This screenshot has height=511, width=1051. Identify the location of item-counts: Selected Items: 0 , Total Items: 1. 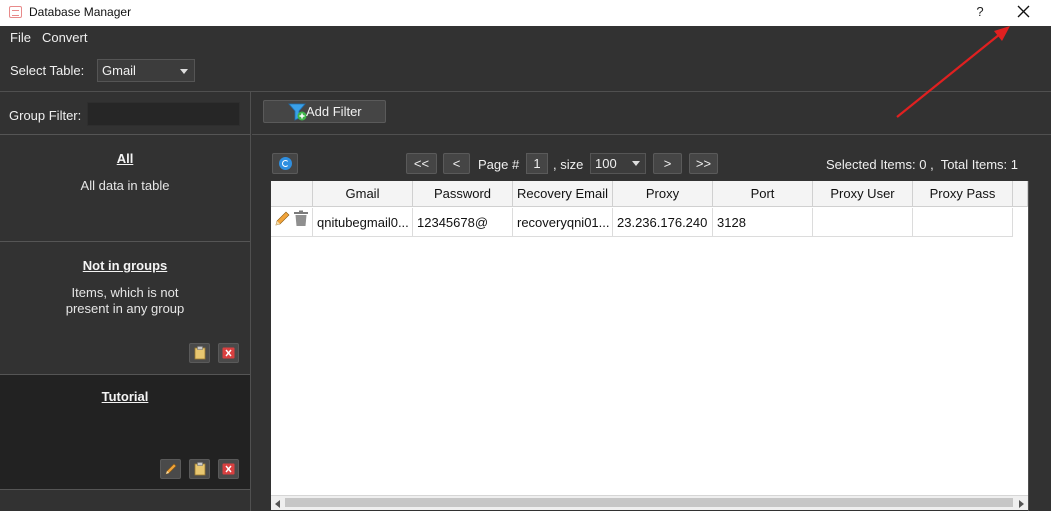
(922, 164).